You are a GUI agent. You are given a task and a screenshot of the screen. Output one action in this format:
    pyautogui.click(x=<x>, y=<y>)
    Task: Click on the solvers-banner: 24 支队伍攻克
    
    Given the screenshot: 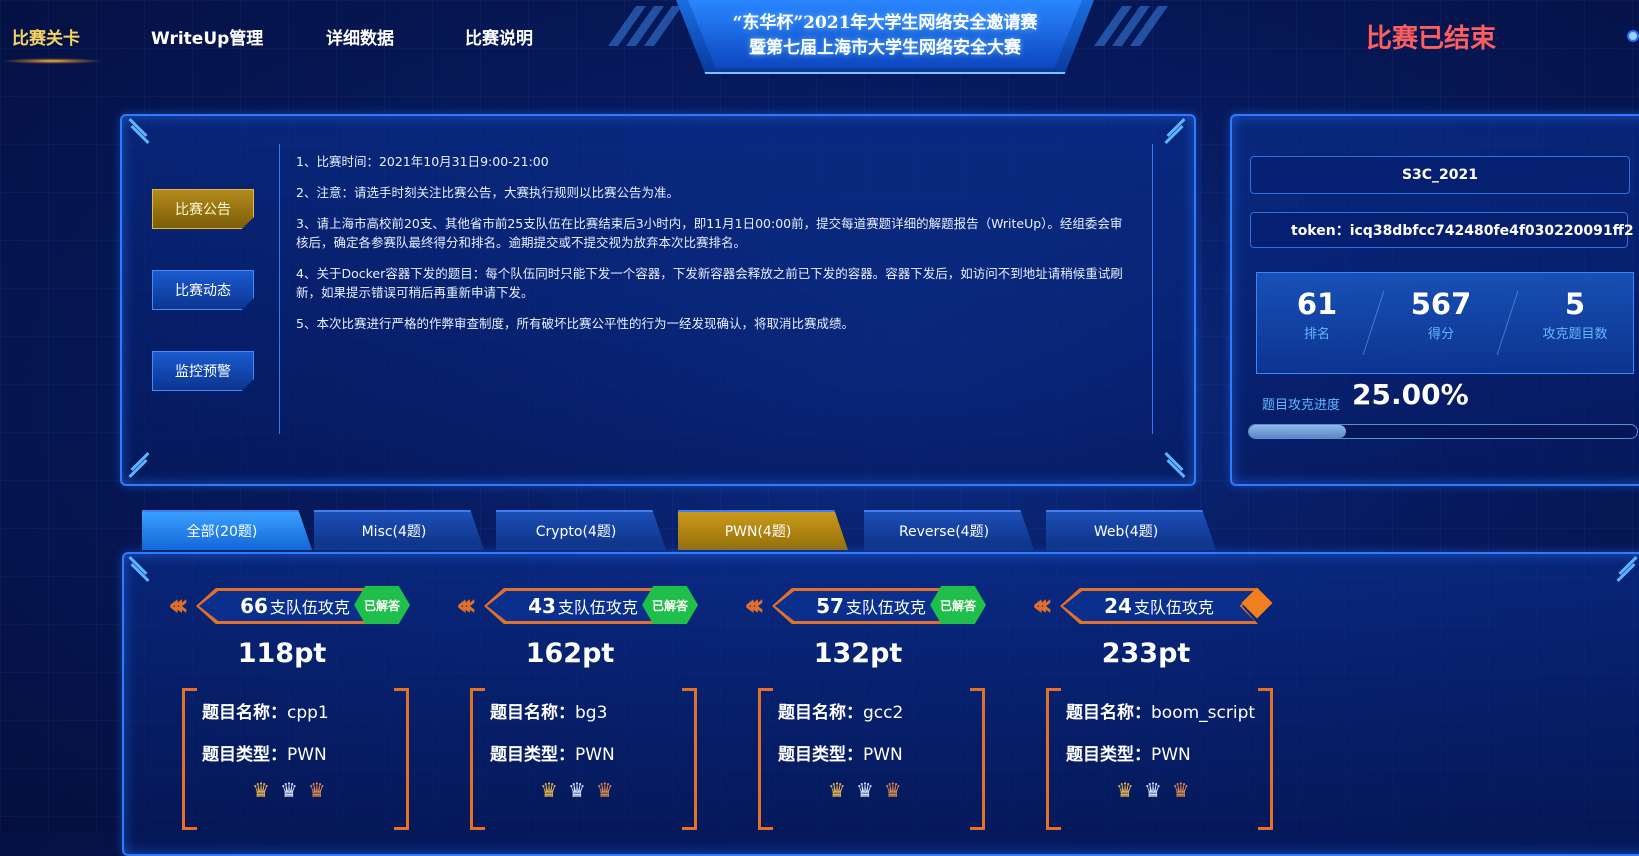 What is the action you would take?
    pyautogui.click(x=1159, y=606)
    